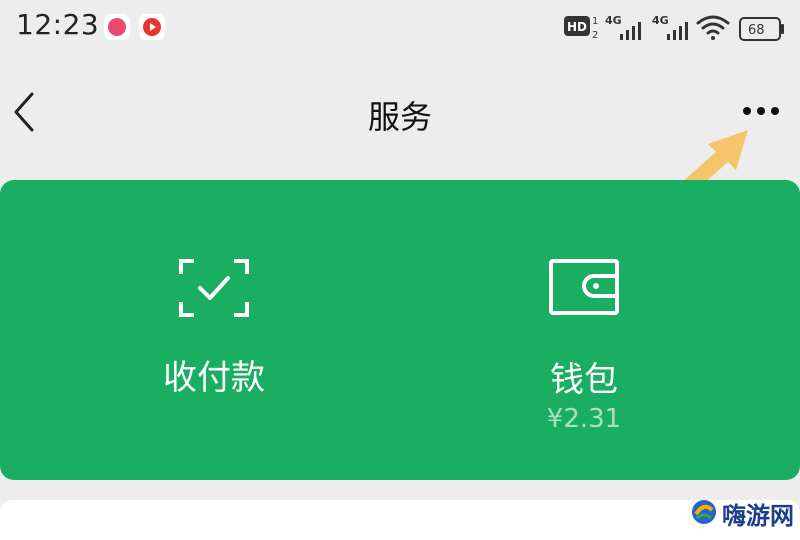 This screenshot has height=540, width=800. I want to click on pink-app-icon, so click(117, 27).